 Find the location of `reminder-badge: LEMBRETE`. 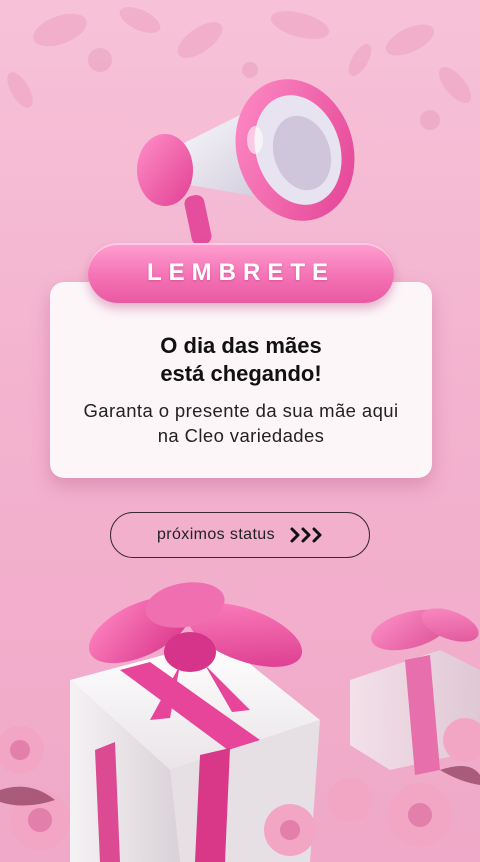

reminder-badge: LEMBRETE is located at coordinates (241, 273).